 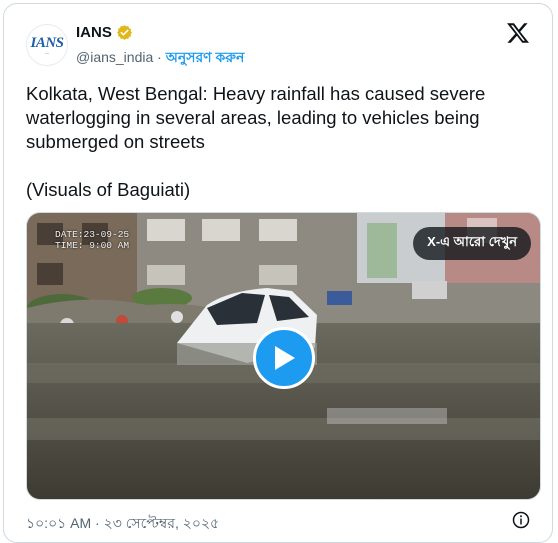 What do you see at coordinates (472, 243) in the screenshot?
I see `see-more-on-x-button: X-এ আরো দেখুন` at bounding box center [472, 243].